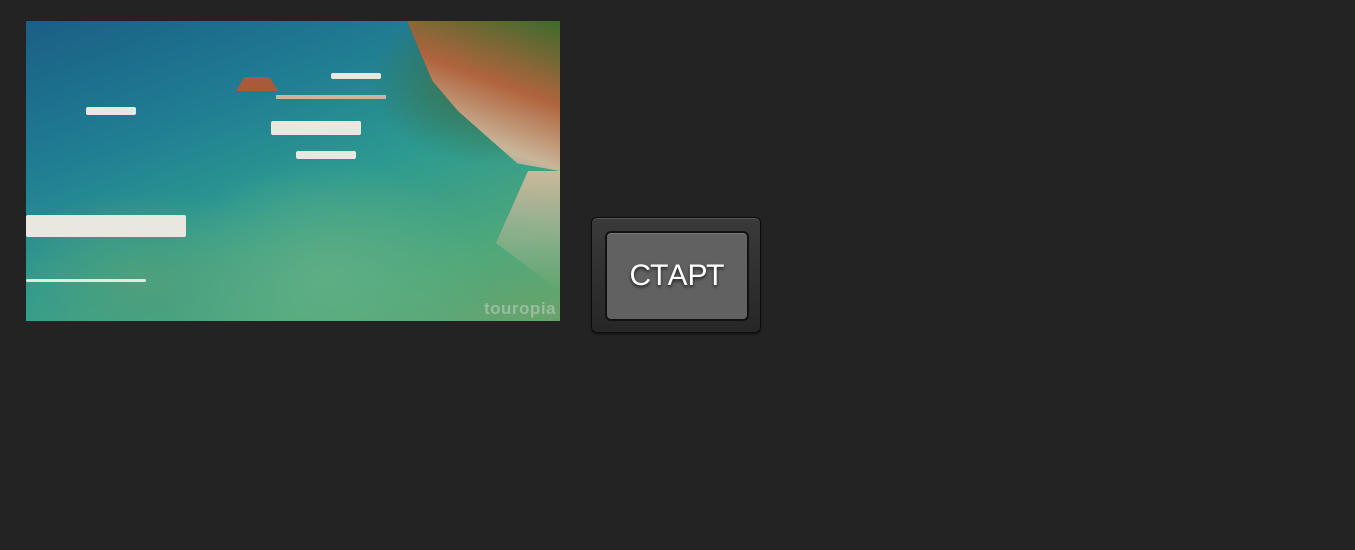  What do you see at coordinates (331, 97) in the screenshot?
I see `pier` at bounding box center [331, 97].